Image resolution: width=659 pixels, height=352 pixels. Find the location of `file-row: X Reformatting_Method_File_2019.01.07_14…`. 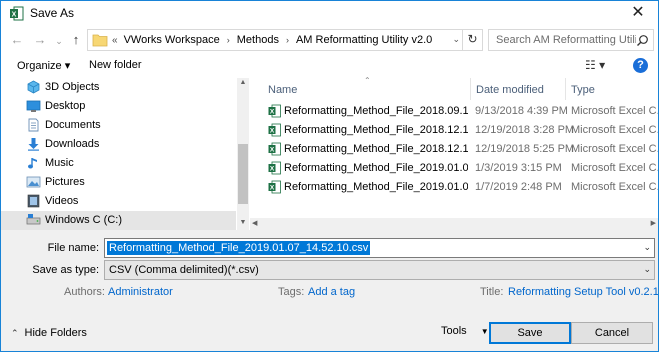

file-row: X Reformatting_Method_File_2019.01.07_14… is located at coordinates (461, 187).